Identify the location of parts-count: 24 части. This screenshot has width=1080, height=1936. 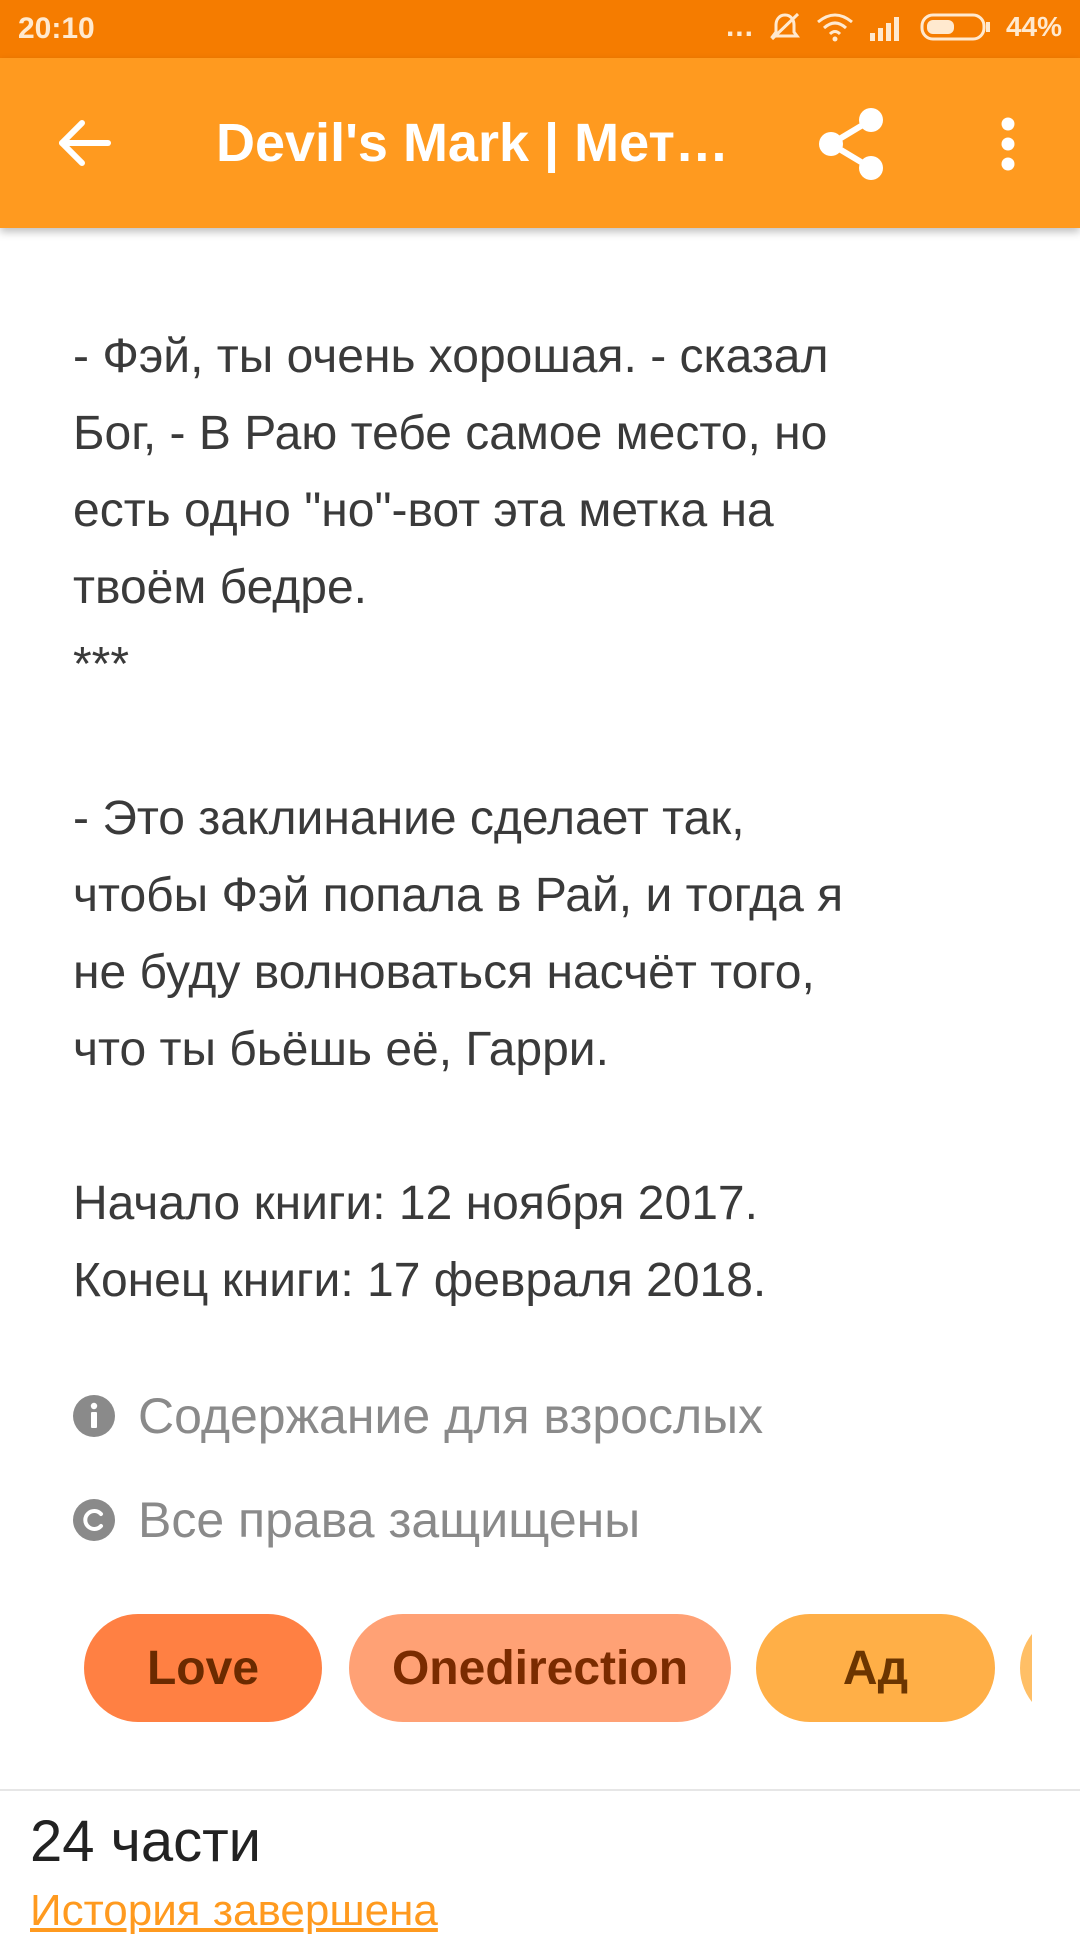
(146, 1841).